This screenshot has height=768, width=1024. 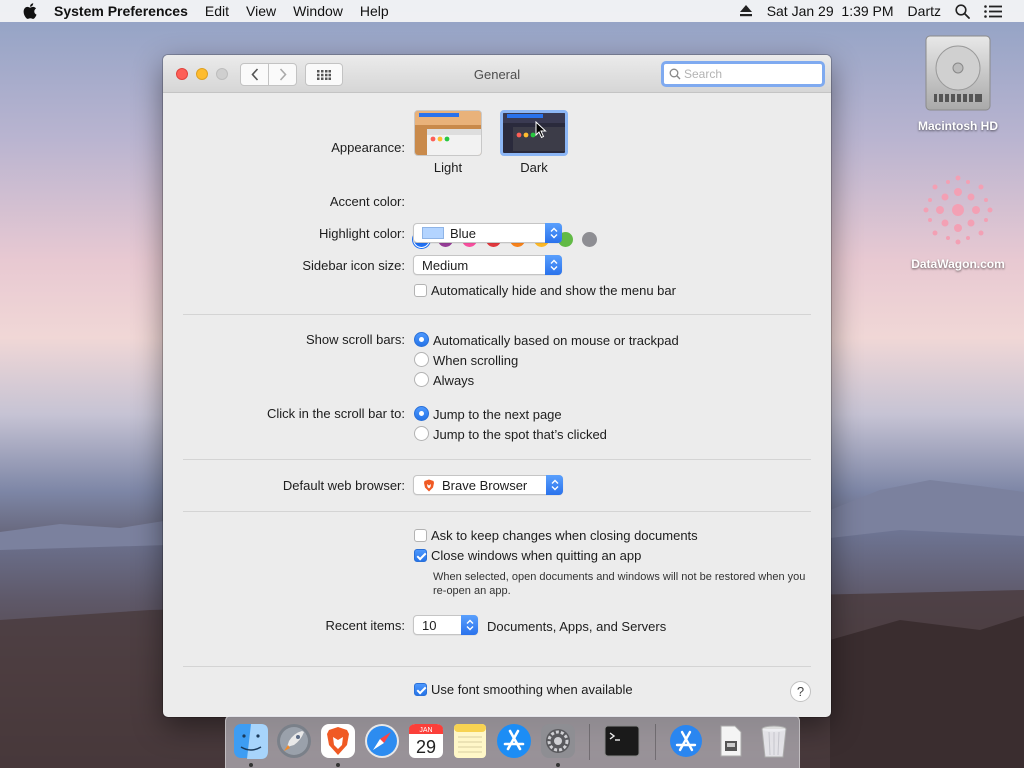 What do you see at coordinates (251, 741) in the screenshot?
I see `dock-finder` at bounding box center [251, 741].